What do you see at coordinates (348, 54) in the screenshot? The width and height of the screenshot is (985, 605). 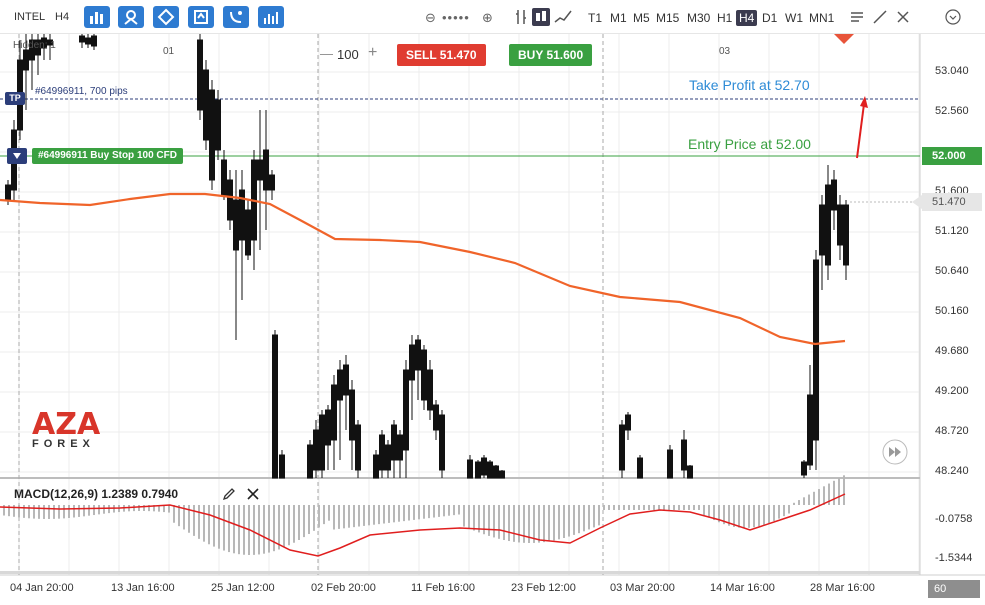 I see `quantity-value: 100` at bounding box center [348, 54].